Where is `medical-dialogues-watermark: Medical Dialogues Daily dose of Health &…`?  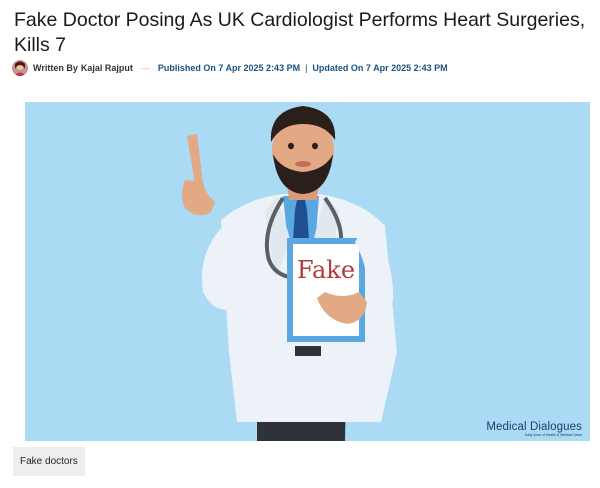
medical-dialogues-watermark: Medical Dialogues Daily dose of Health &… is located at coordinates (534, 429).